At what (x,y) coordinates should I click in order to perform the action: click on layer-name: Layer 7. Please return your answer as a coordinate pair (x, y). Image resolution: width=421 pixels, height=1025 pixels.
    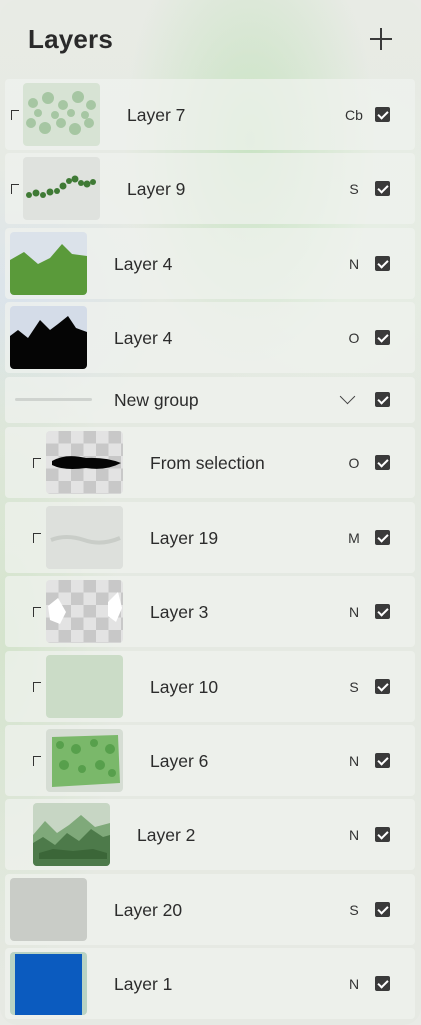
    Looking at the image, I should click on (156, 115).